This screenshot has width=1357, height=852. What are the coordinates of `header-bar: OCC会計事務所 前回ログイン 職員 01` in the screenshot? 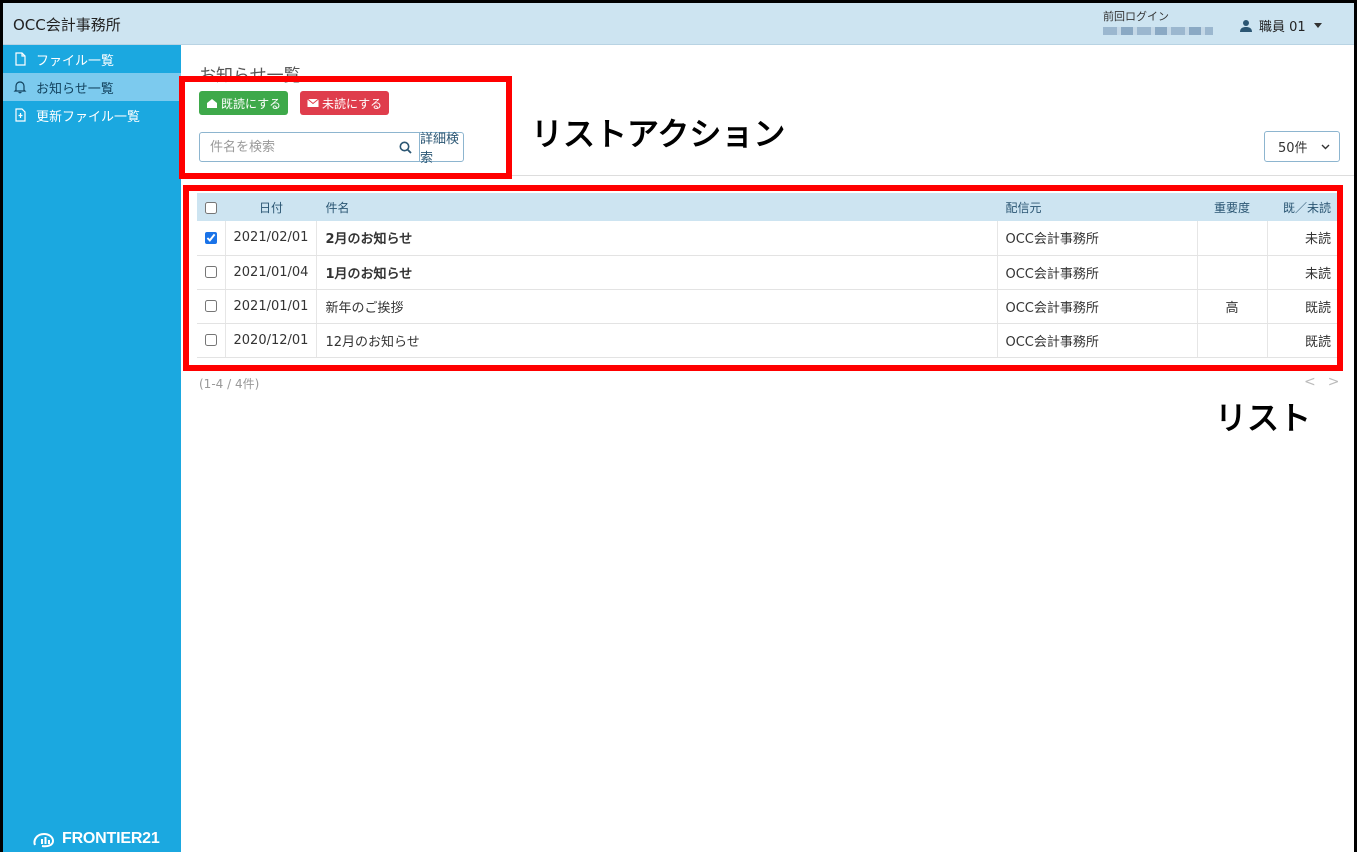 It's located at (678, 24).